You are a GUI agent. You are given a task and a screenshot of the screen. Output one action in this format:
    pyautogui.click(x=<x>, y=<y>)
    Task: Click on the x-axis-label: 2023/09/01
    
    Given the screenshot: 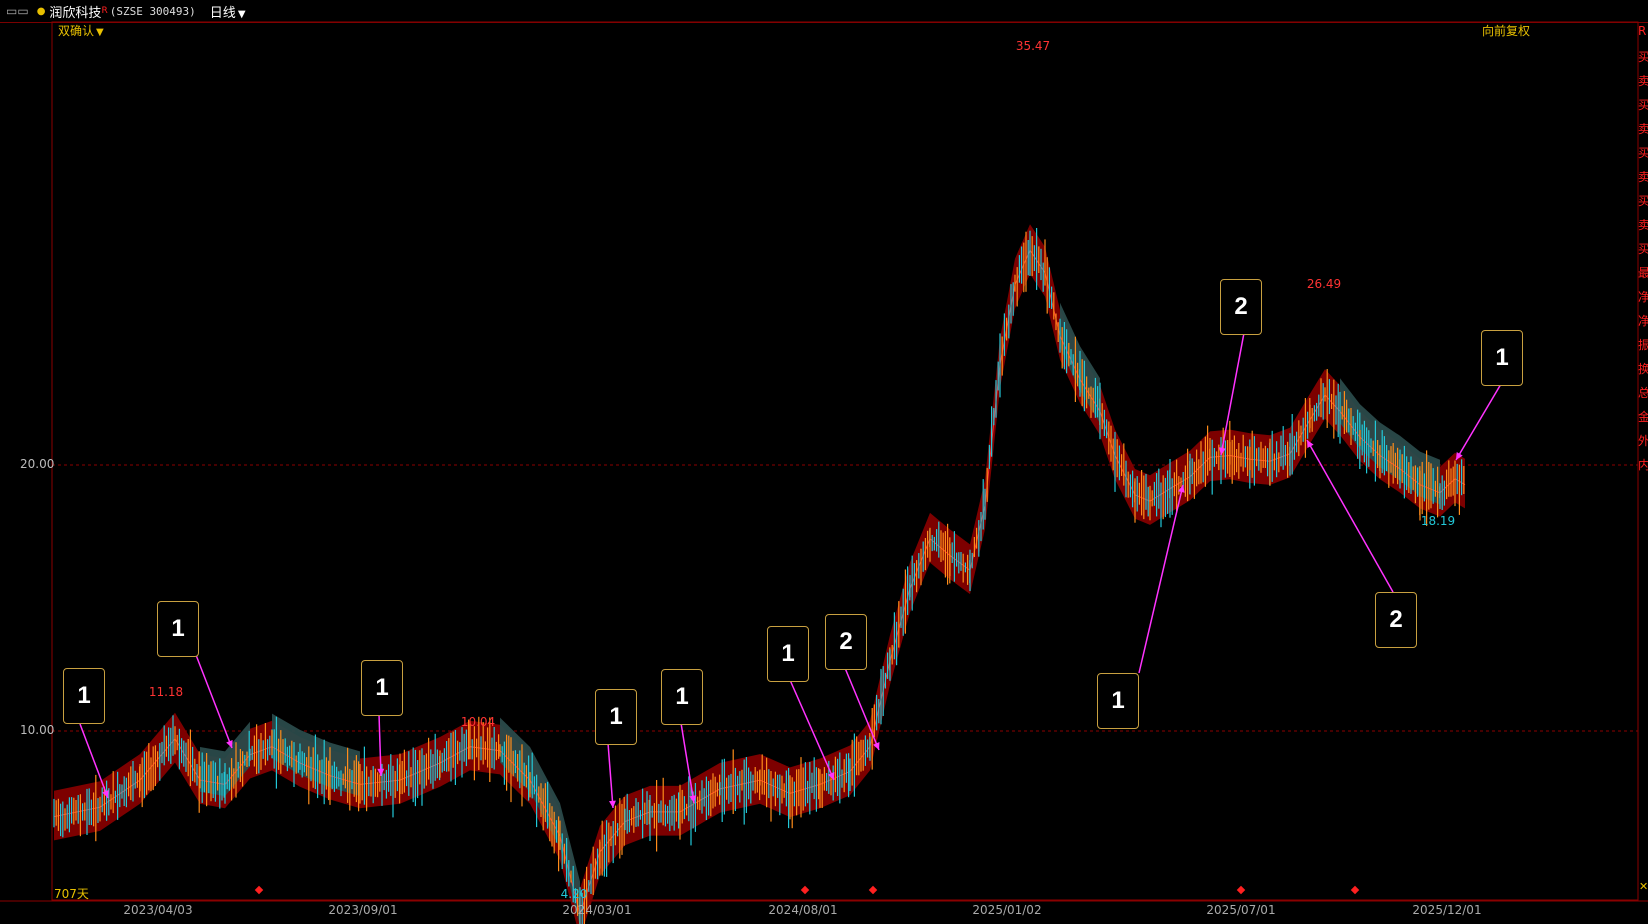 What is the action you would take?
    pyautogui.click(x=363, y=910)
    